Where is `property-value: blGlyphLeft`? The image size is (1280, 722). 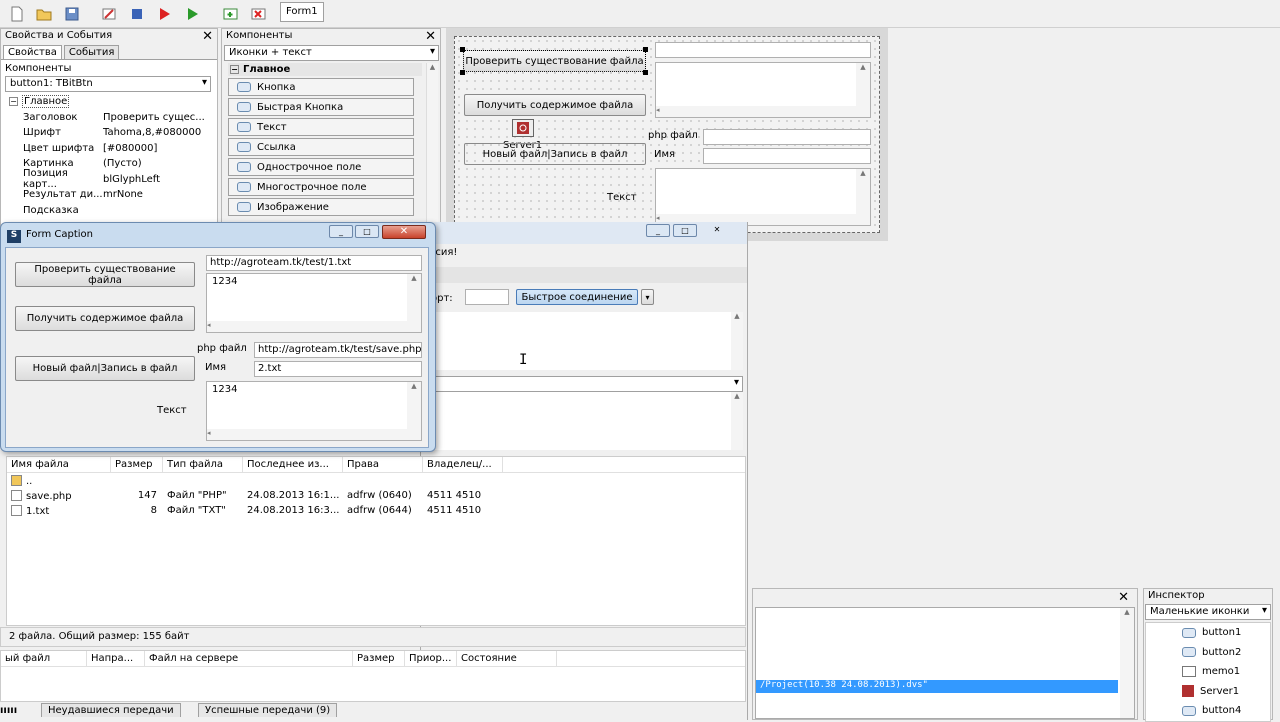 property-value: blGlyphLeft is located at coordinates (131, 179).